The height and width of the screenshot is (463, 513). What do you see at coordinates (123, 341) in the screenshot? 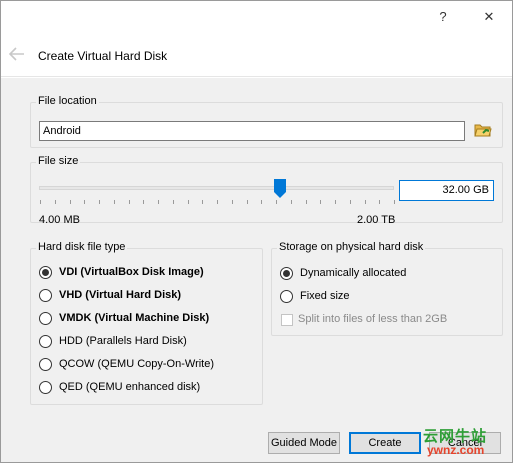
I see `disk-type-label: HDD (Parallels Hard Disk)` at bounding box center [123, 341].